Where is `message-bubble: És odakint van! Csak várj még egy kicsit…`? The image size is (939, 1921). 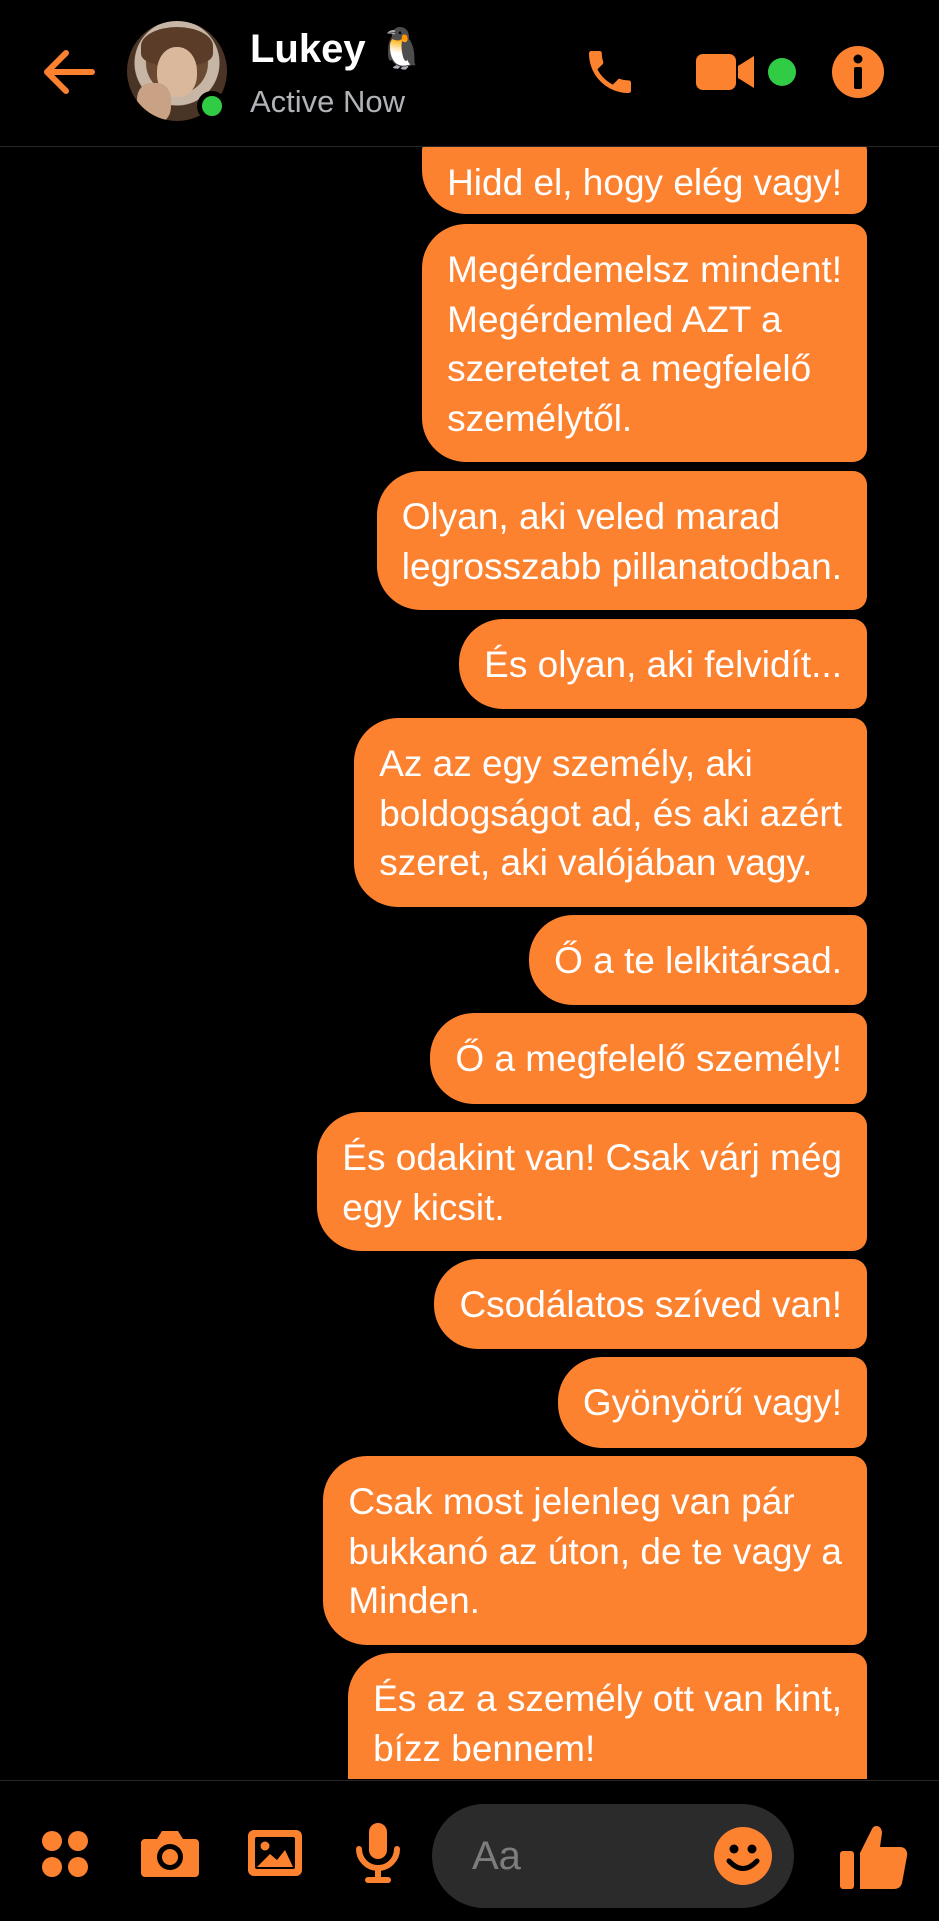 message-bubble: És odakint van! Csak várj még egy kicsit… is located at coordinates (592, 1181).